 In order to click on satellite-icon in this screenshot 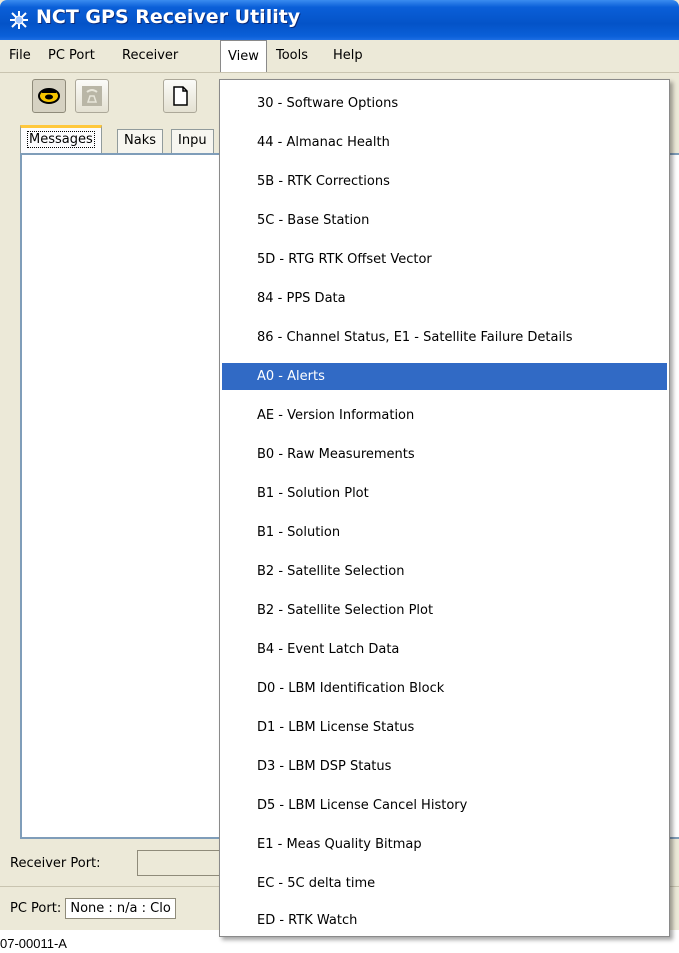, I will do `click(19, 20)`.